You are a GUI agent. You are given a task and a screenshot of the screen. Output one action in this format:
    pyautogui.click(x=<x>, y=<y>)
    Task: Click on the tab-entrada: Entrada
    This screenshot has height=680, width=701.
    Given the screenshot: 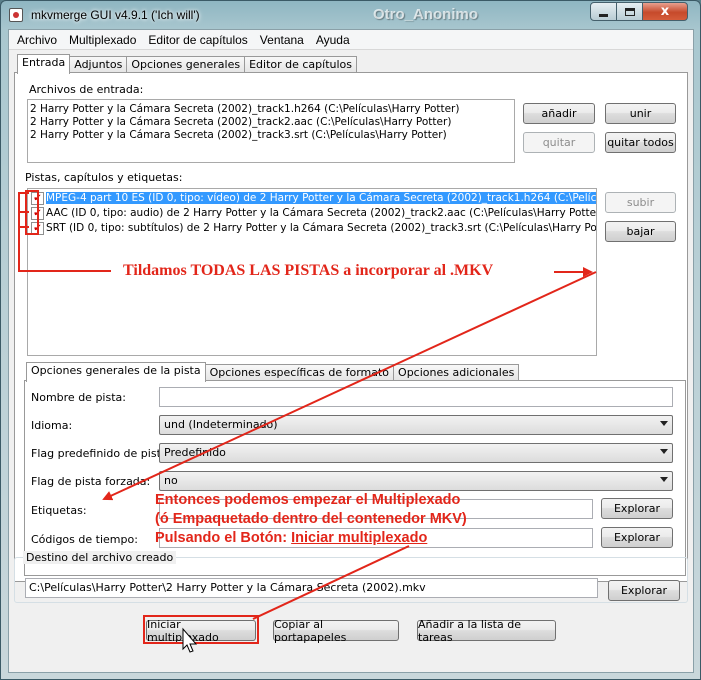 What is the action you would take?
    pyautogui.click(x=44, y=64)
    